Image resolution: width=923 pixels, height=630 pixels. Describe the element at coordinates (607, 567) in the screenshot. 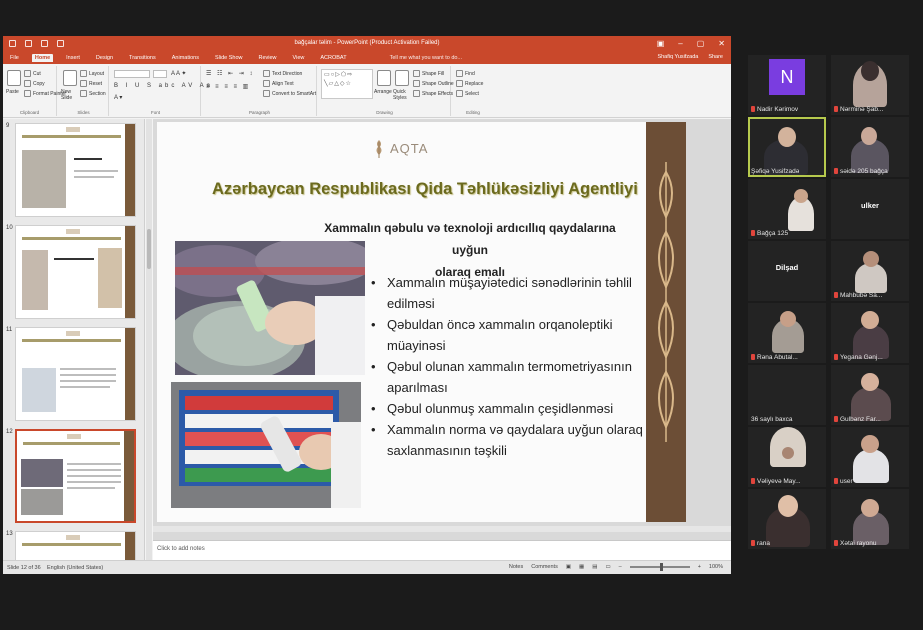

I see `view-slideshow-icon: ▭` at that location.